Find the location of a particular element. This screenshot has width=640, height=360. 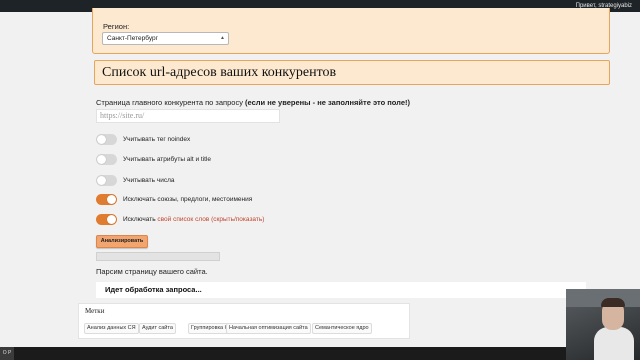

competitor-url-input: https://site.ru/ is located at coordinates (188, 116).